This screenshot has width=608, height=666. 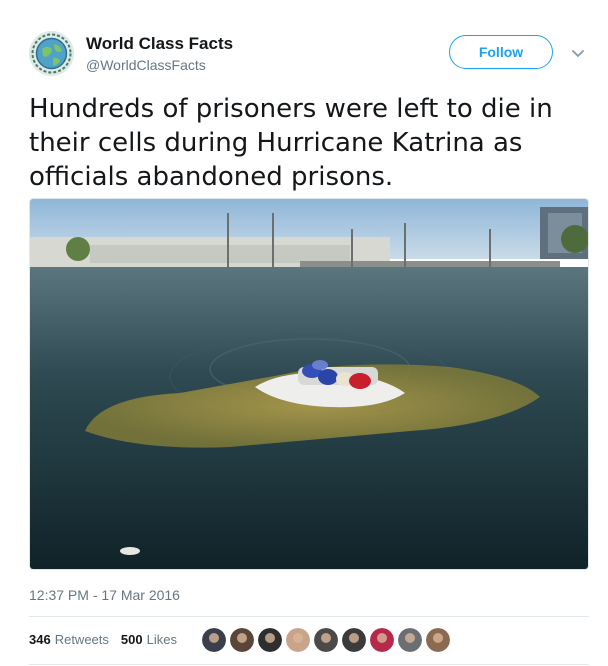 I want to click on follow-button: Follow, so click(x=501, y=52).